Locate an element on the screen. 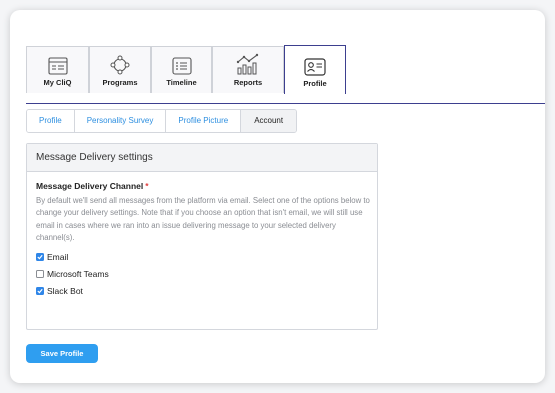 The height and width of the screenshot is (393, 555). chart-icon is located at coordinates (247, 64).